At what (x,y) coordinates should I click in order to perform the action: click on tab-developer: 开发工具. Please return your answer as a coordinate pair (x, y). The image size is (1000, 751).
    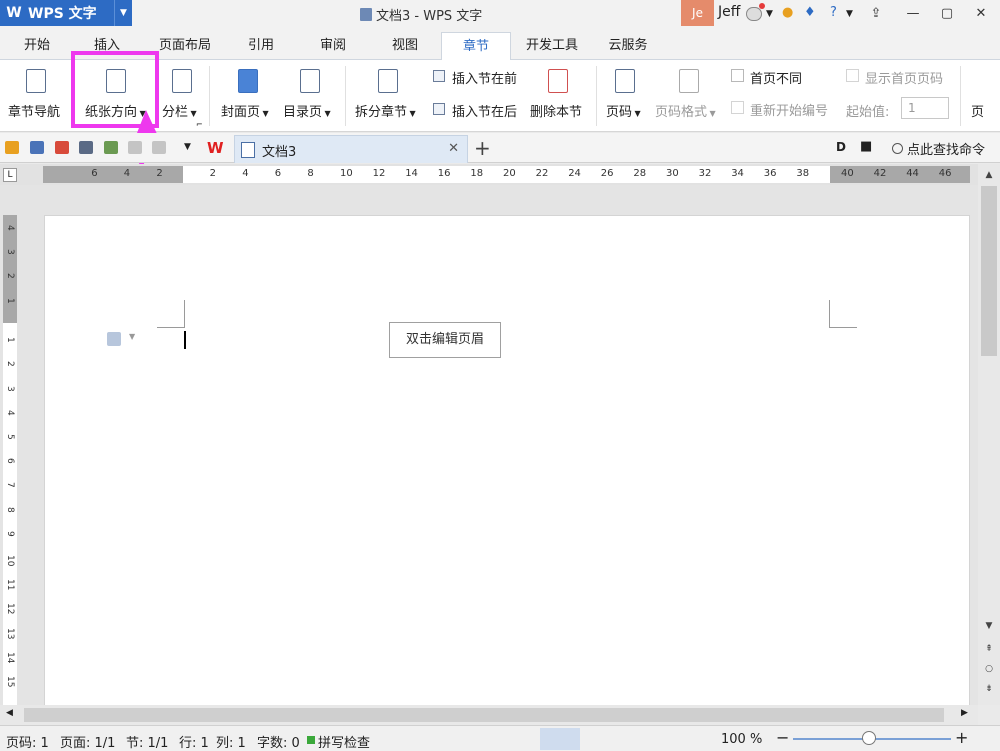
    Looking at the image, I should click on (552, 48).